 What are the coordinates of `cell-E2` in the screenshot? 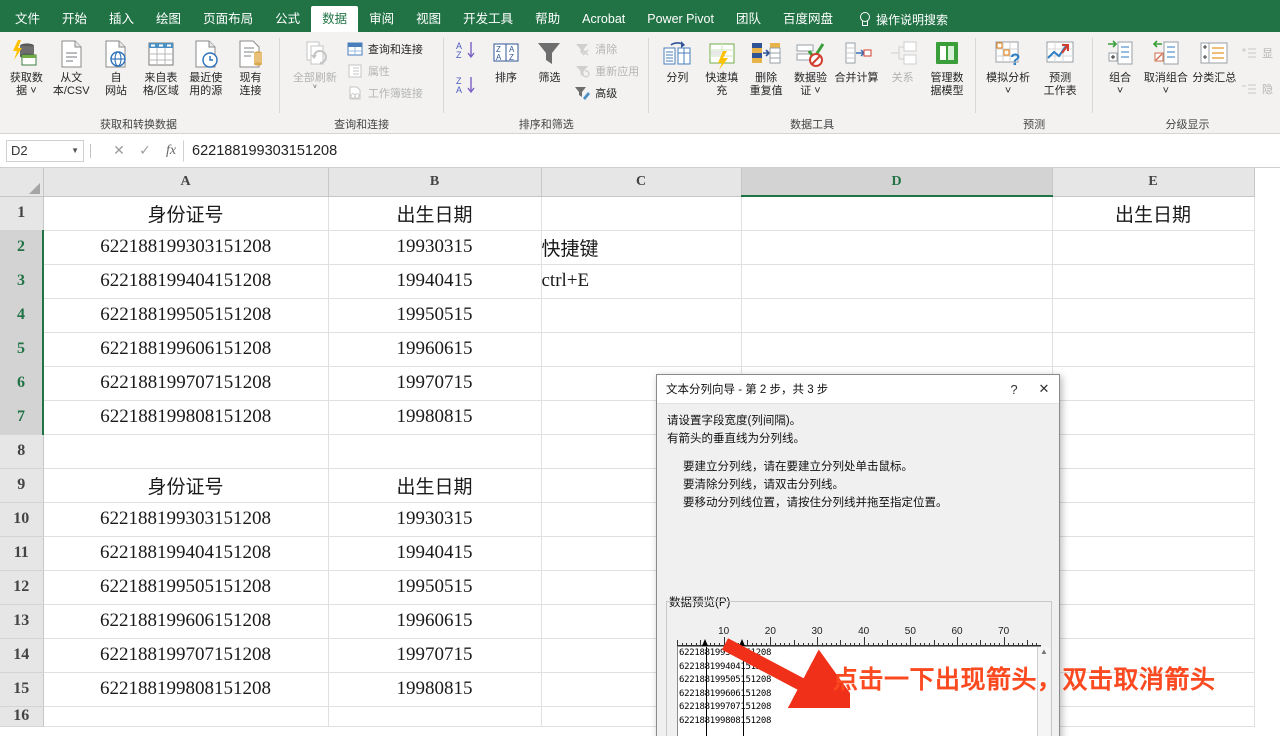 It's located at (1153, 247).